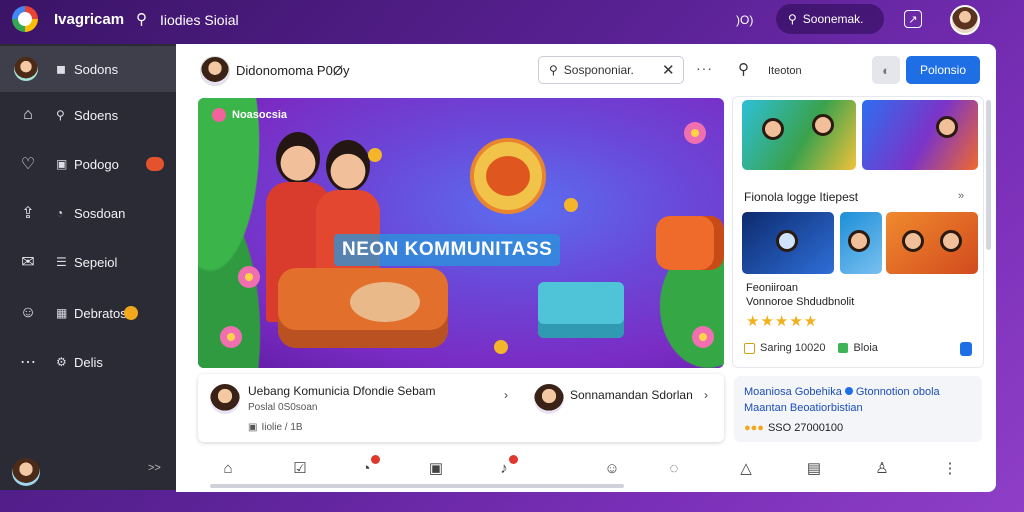 The width and height of the screenshot is (1024, 512). What do you see at coordinates (300, 468) in the screenshot?
I see `edit-icon: ☑` at bounding box center [300, 468].